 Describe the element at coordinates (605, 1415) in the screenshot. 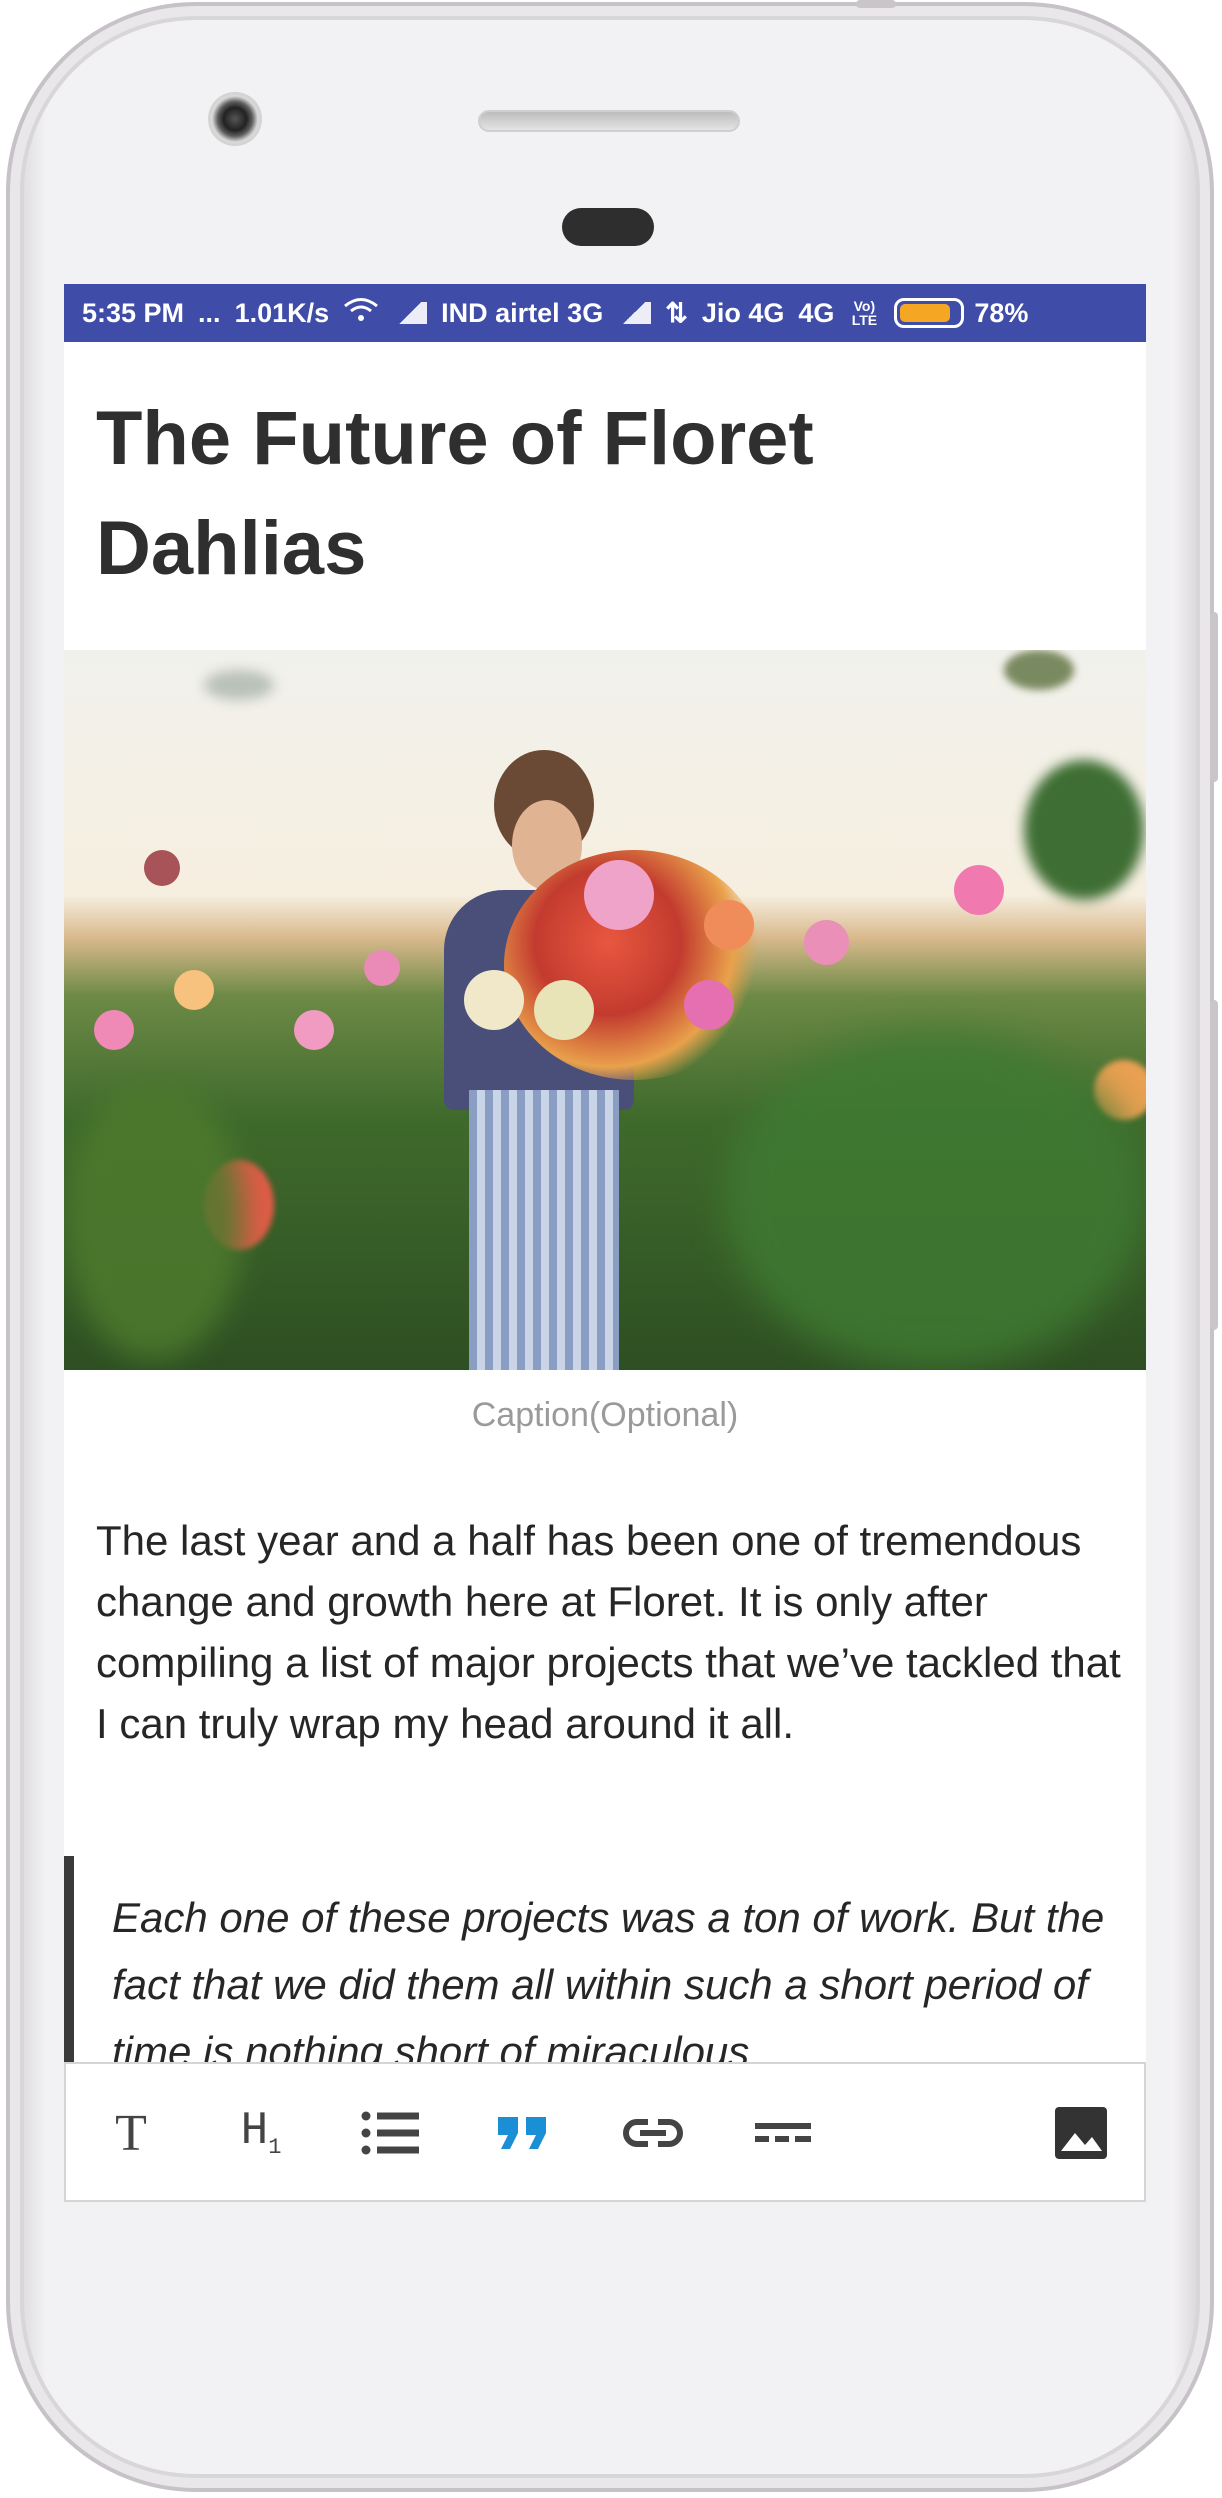

I see `caption-input: Caption(Optional)` at that location.